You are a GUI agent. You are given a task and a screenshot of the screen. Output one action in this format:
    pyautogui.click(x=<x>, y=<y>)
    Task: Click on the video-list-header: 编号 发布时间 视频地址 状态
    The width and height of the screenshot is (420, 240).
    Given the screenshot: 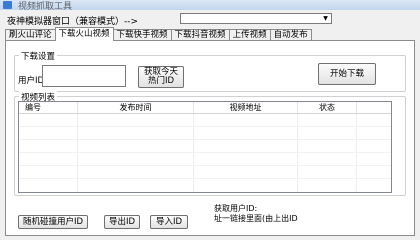 What is the action you would take?
    pyautogui.click(x=205, y=108)
    